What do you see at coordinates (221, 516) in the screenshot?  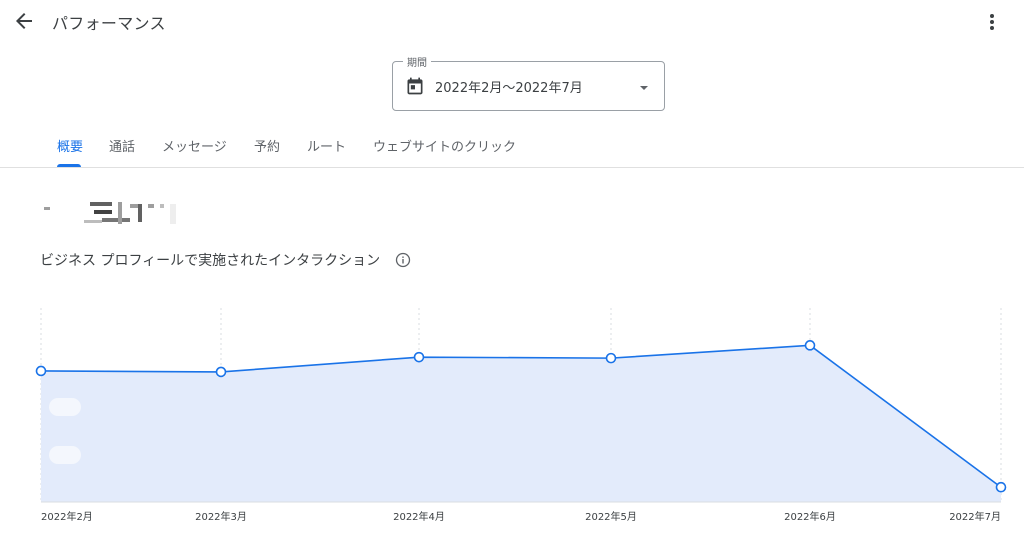 I see `x-tick-label: 2022年3月` at bounding box center [221, 516].